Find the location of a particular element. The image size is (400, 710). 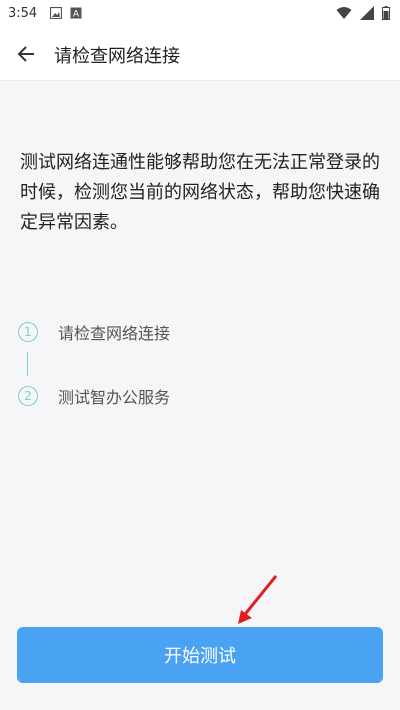

back-button is located at coordinates (26, 54).